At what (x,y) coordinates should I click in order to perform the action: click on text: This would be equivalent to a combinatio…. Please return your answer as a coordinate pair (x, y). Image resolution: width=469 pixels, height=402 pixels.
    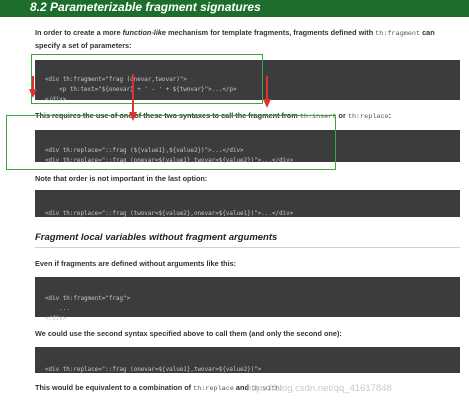
    Looking at the image, I should click on (114, 387).